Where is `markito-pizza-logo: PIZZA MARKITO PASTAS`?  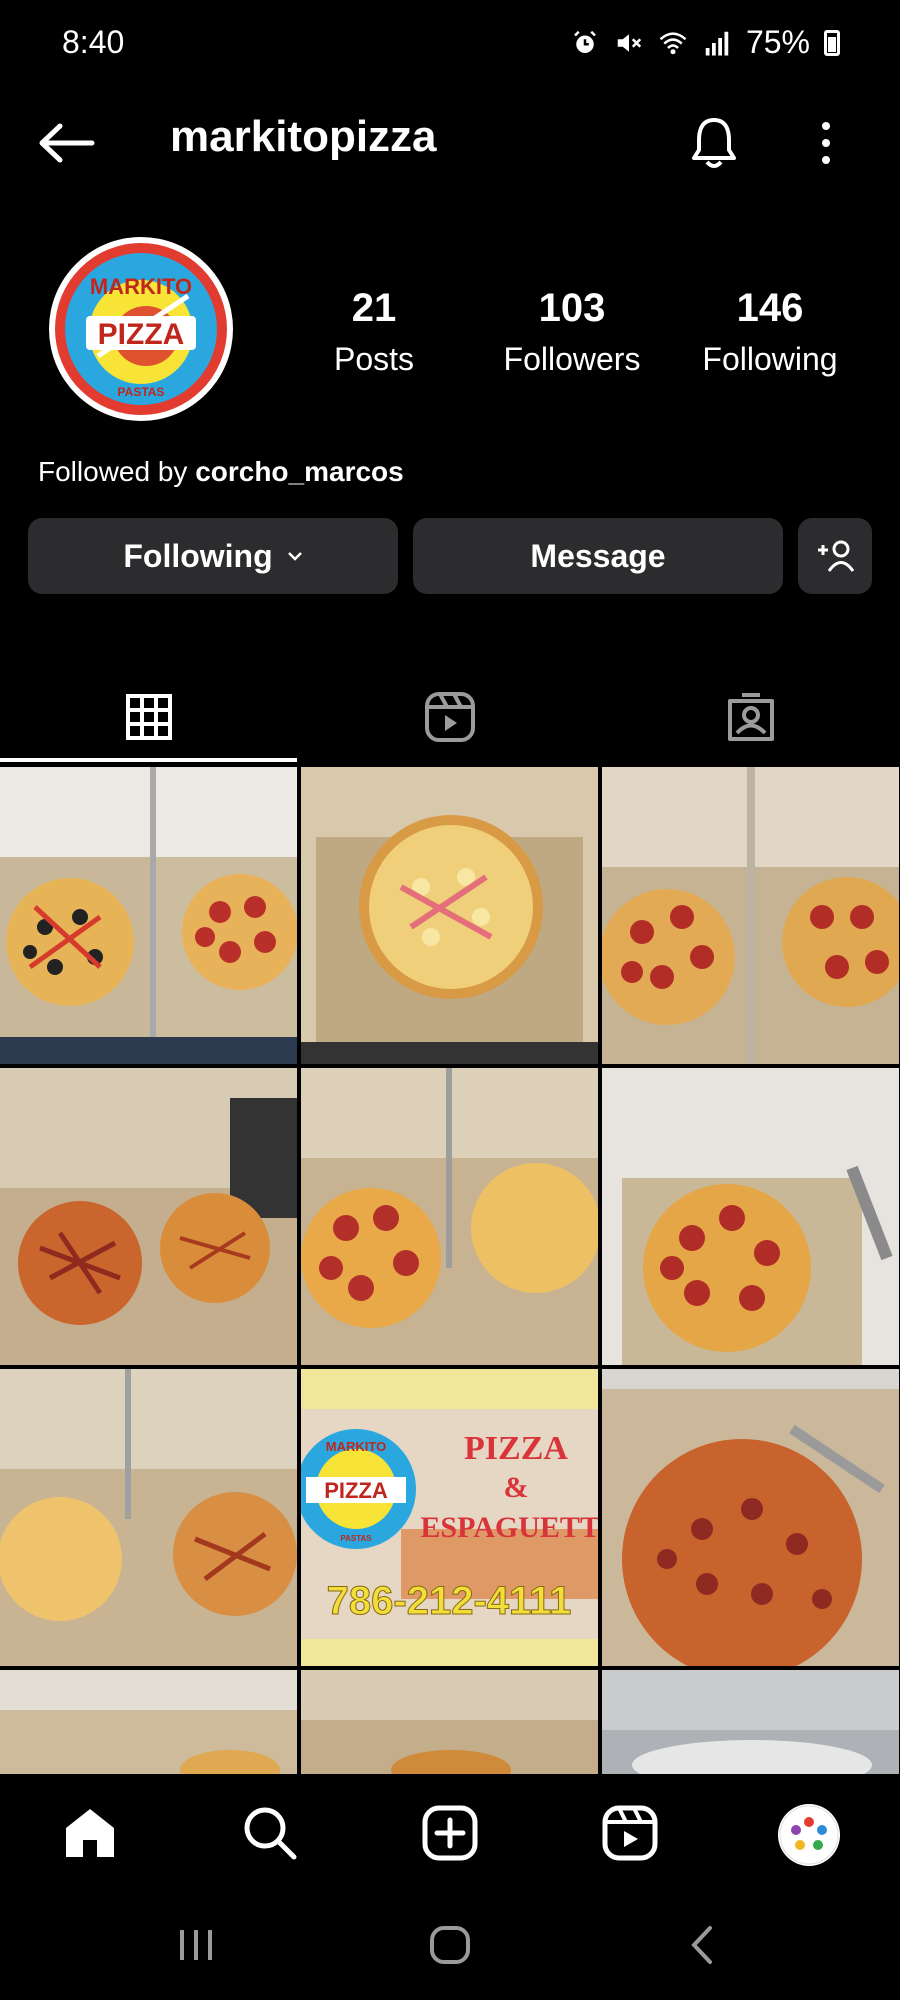 markito-pizza-logo: PIZZA MARKITO PASTAS is located at coordinates (141, 329).